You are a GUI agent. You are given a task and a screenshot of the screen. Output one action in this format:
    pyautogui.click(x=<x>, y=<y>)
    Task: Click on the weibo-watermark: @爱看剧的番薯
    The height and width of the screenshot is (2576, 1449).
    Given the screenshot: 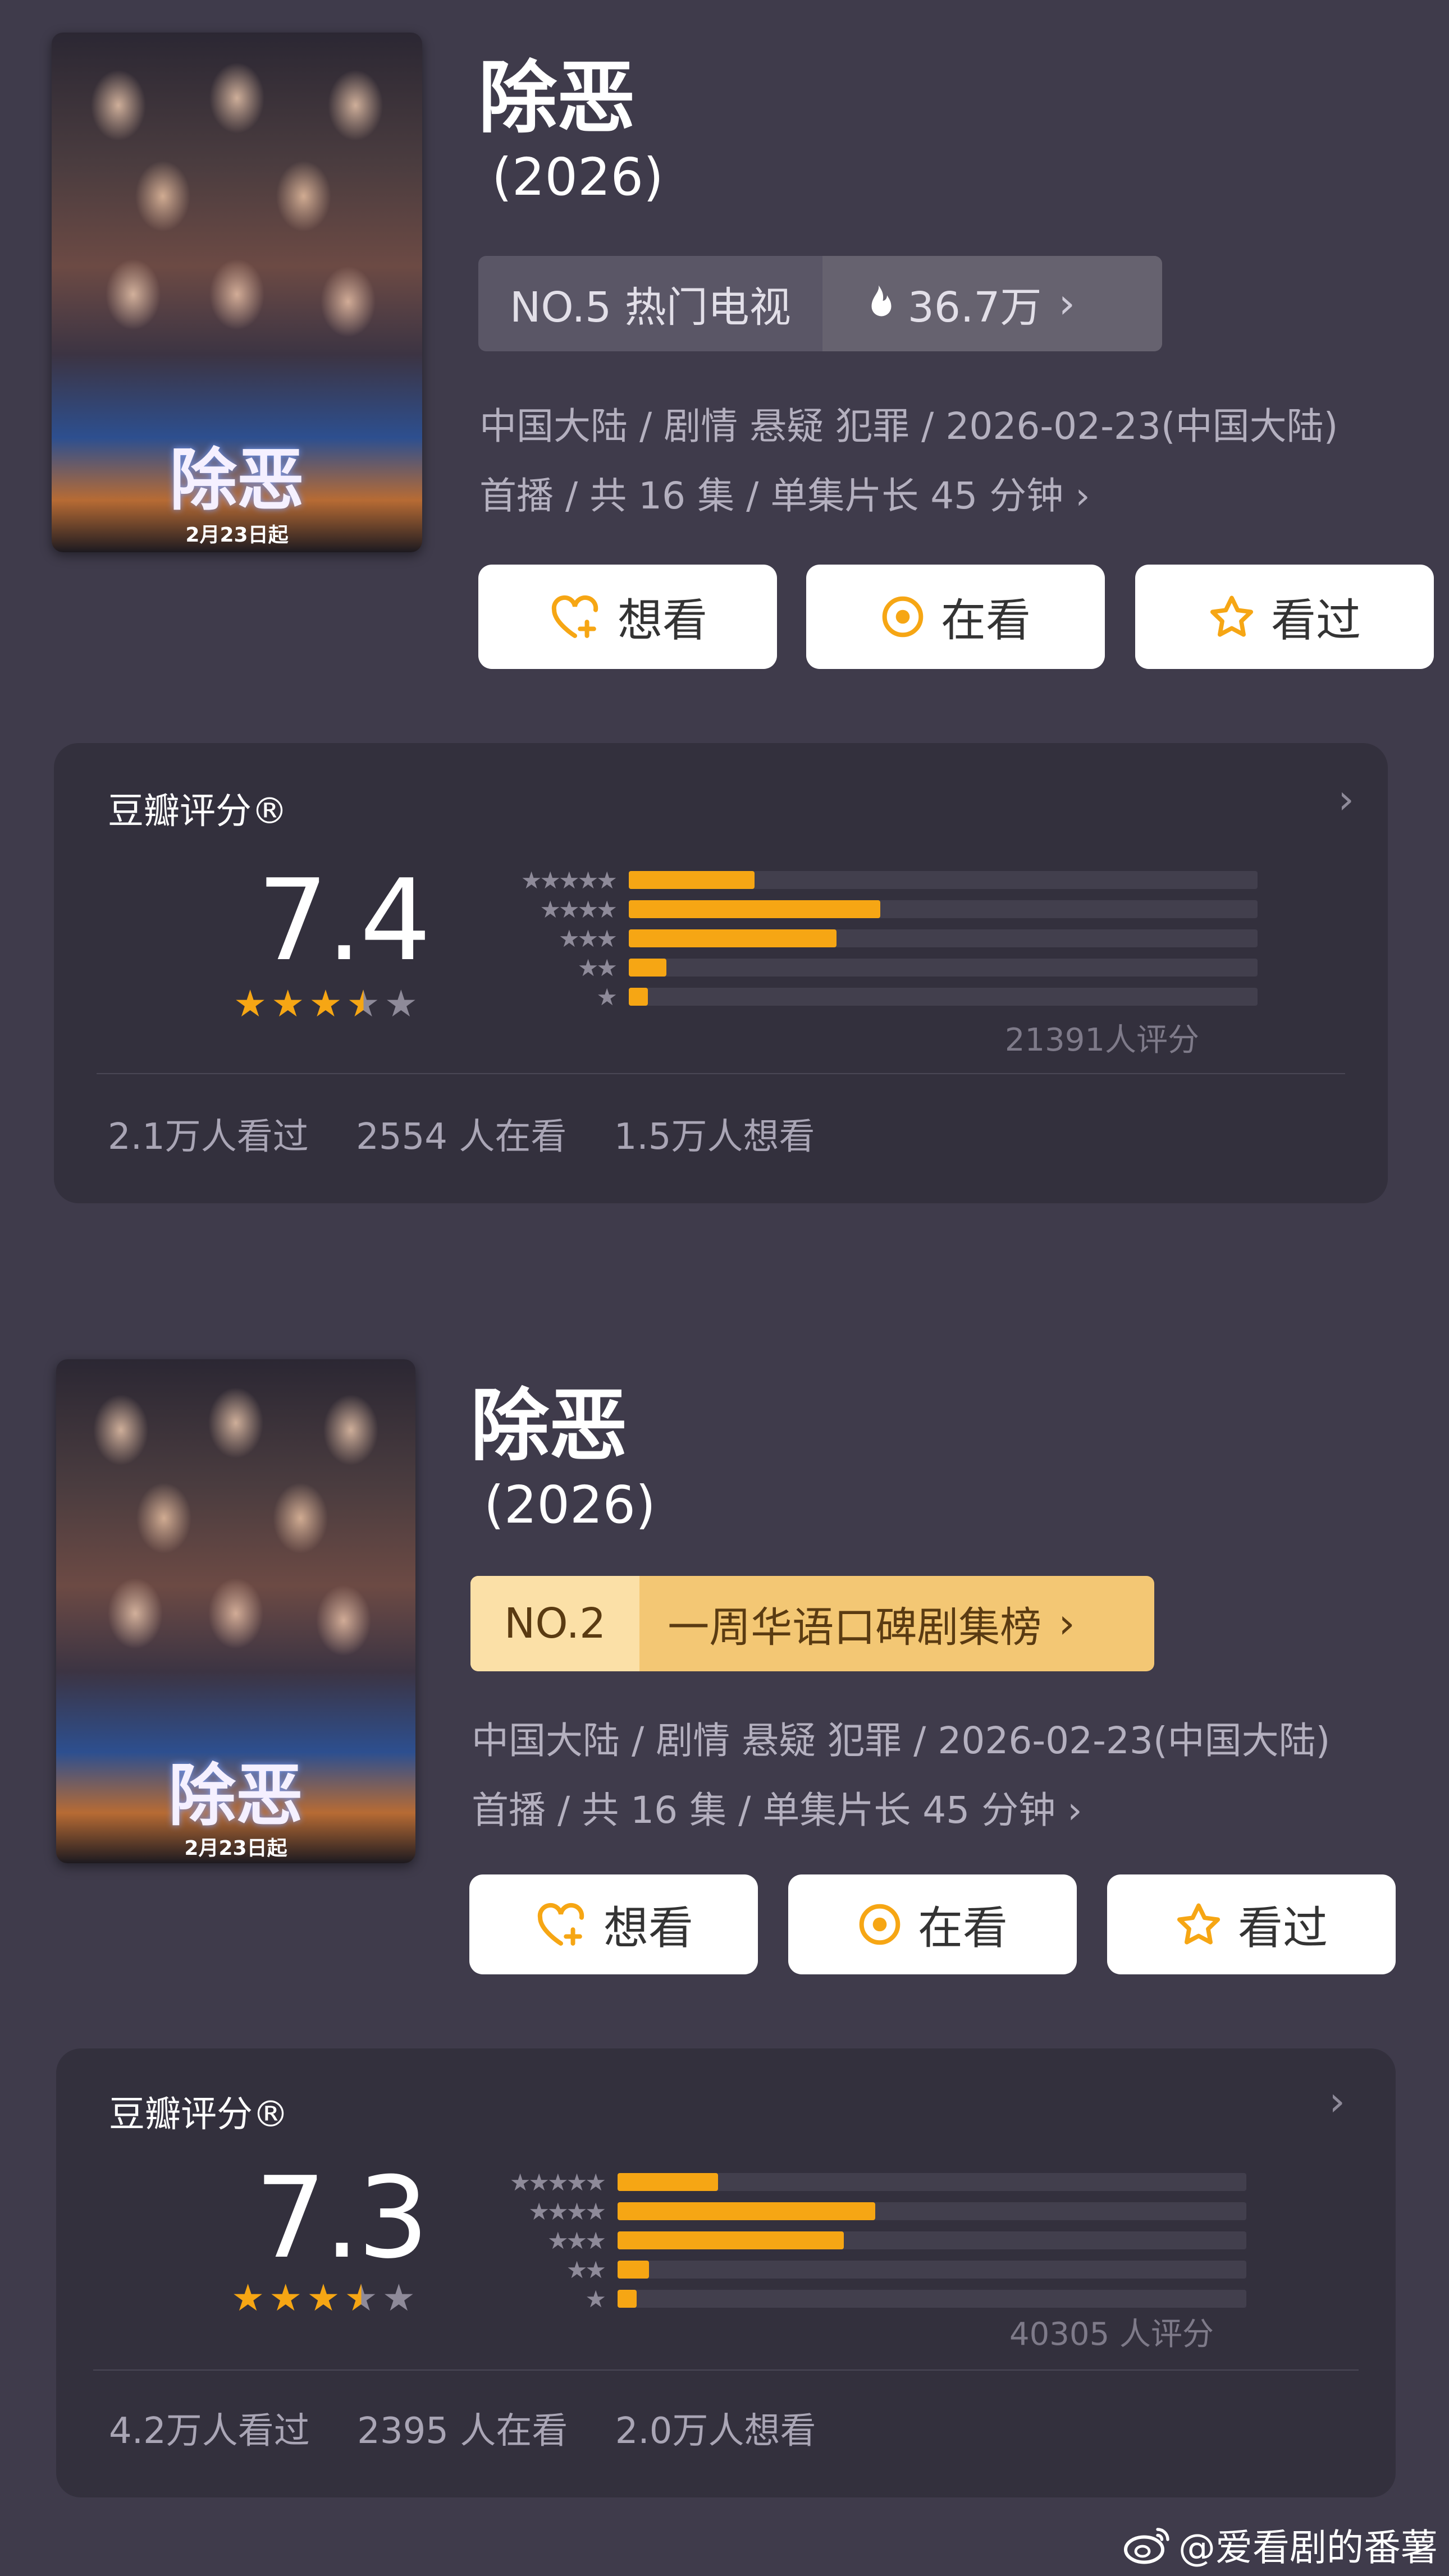 What is the action you would take?
    pyautogui.click(x=1280, y=2545)
    